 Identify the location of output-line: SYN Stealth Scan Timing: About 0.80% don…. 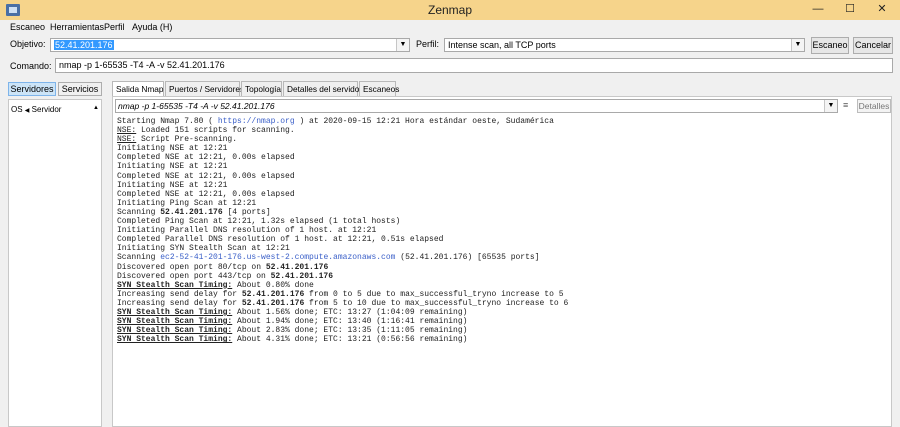
(342, 285).